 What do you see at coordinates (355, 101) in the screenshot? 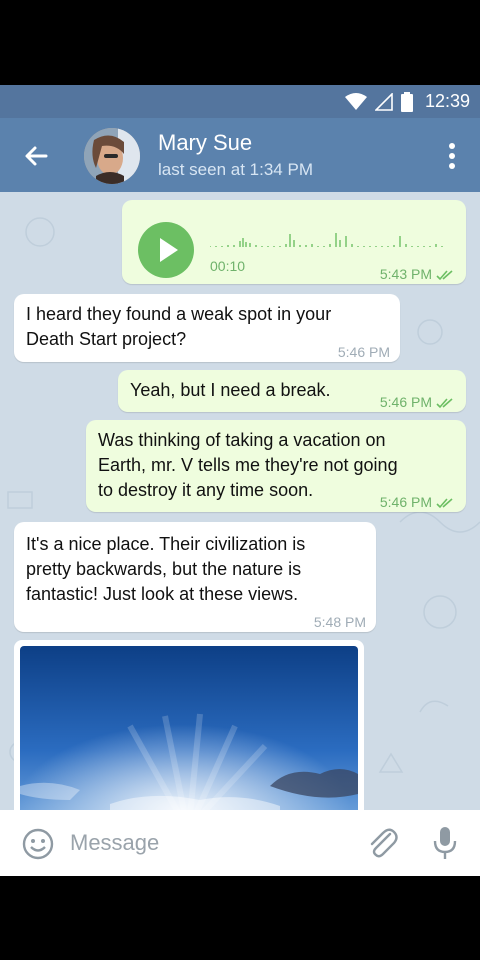
I see `wifi-icon` at bounding box center [355, 101].